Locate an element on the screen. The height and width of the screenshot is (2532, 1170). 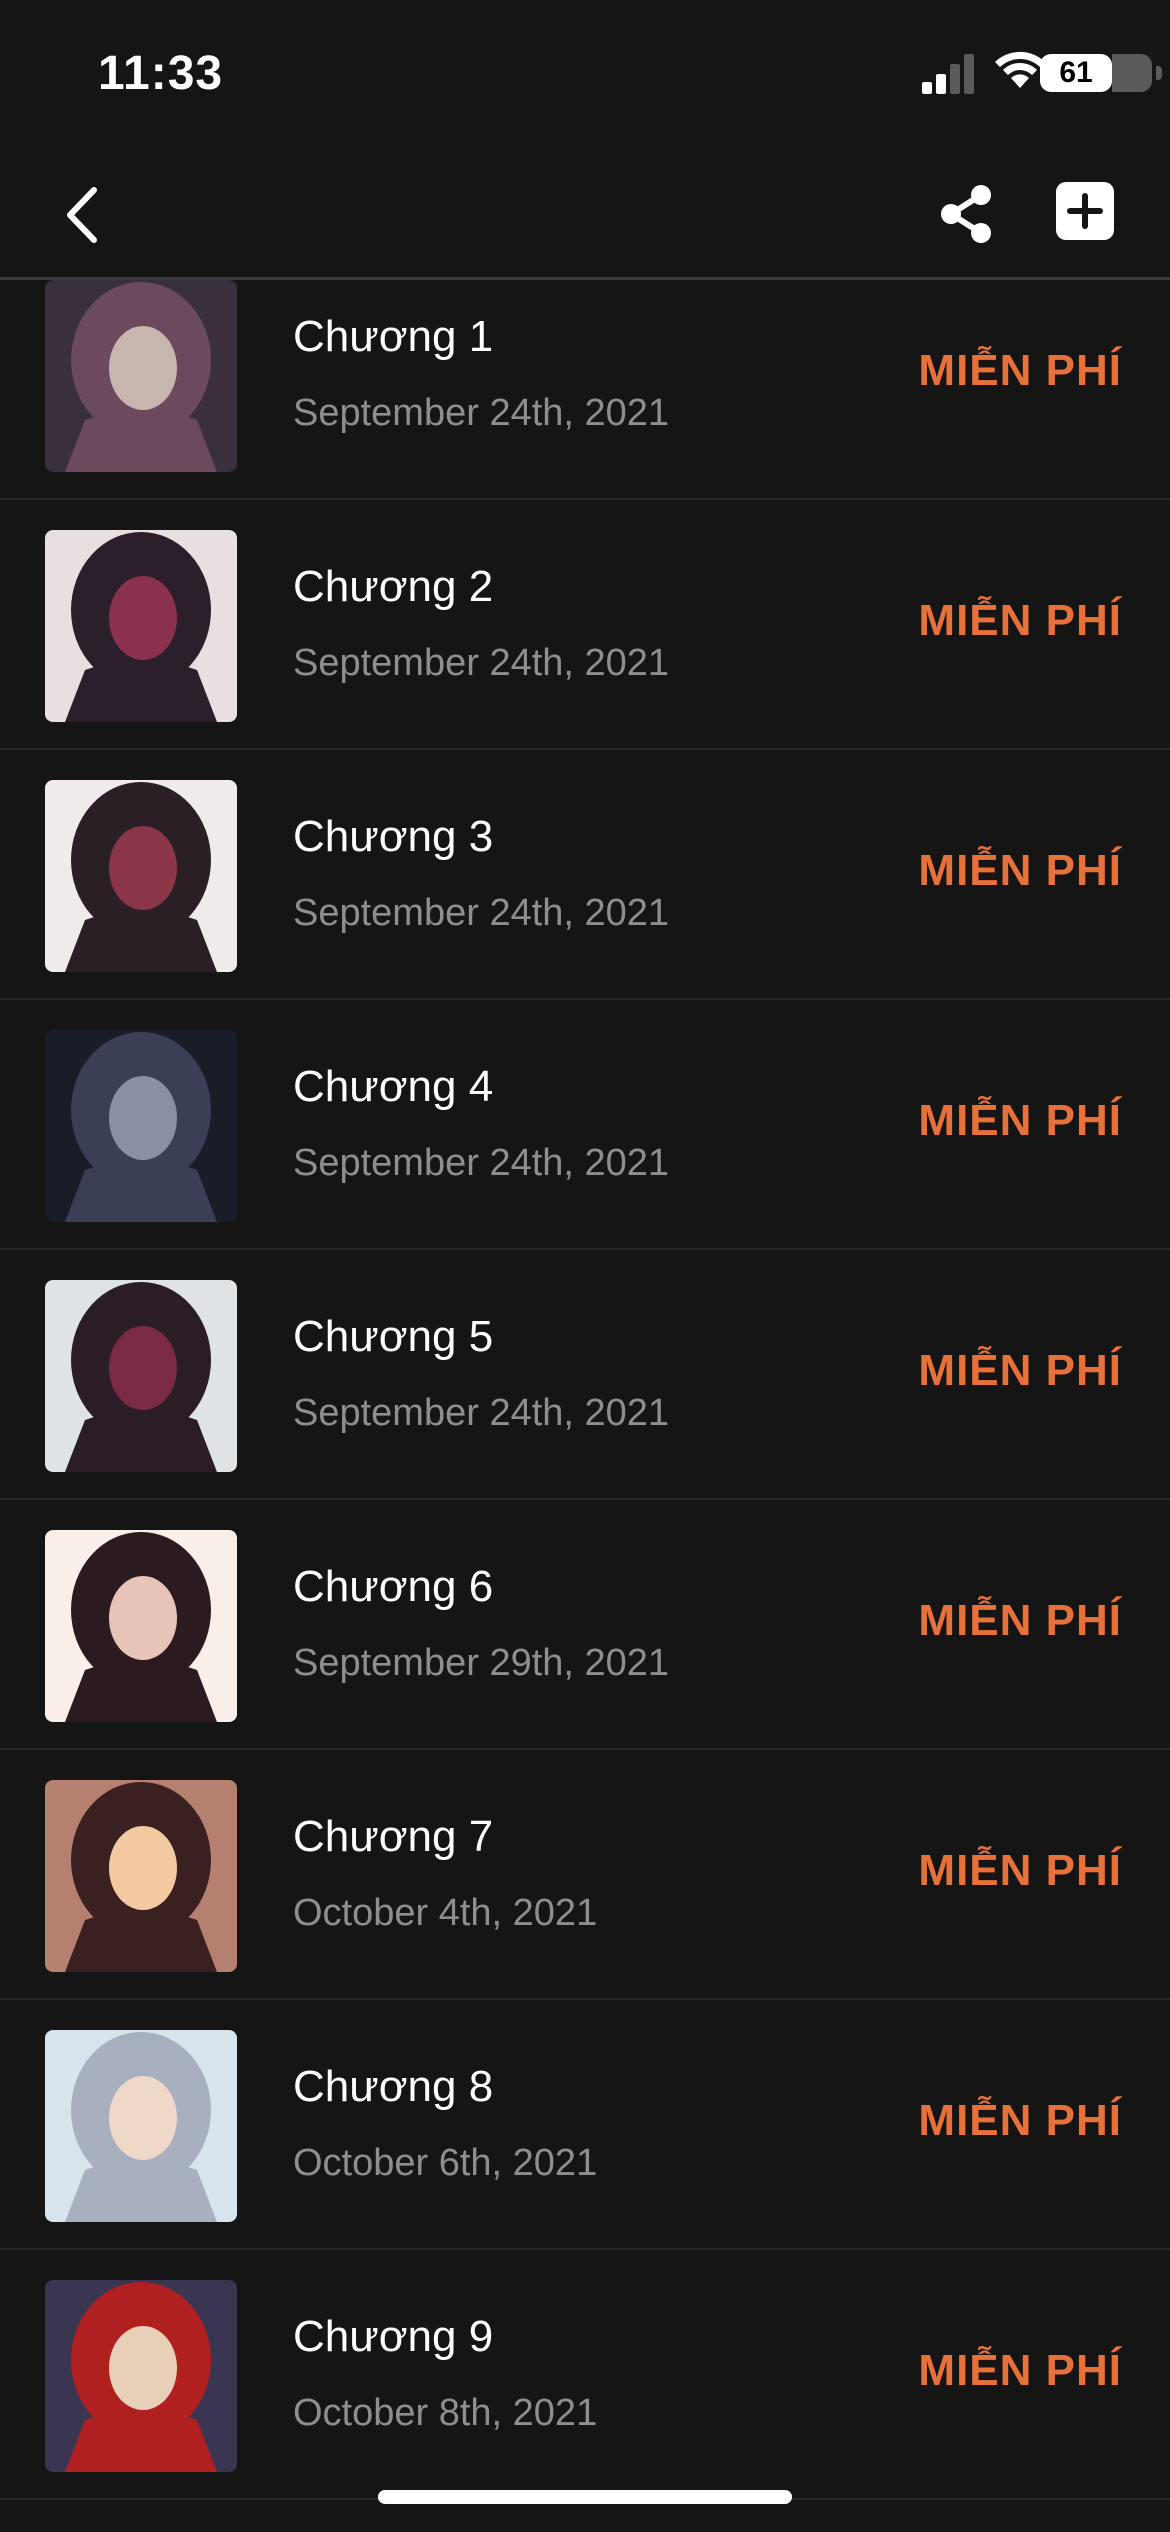
battery-level: 61 is located at coordinates (1076, 72).